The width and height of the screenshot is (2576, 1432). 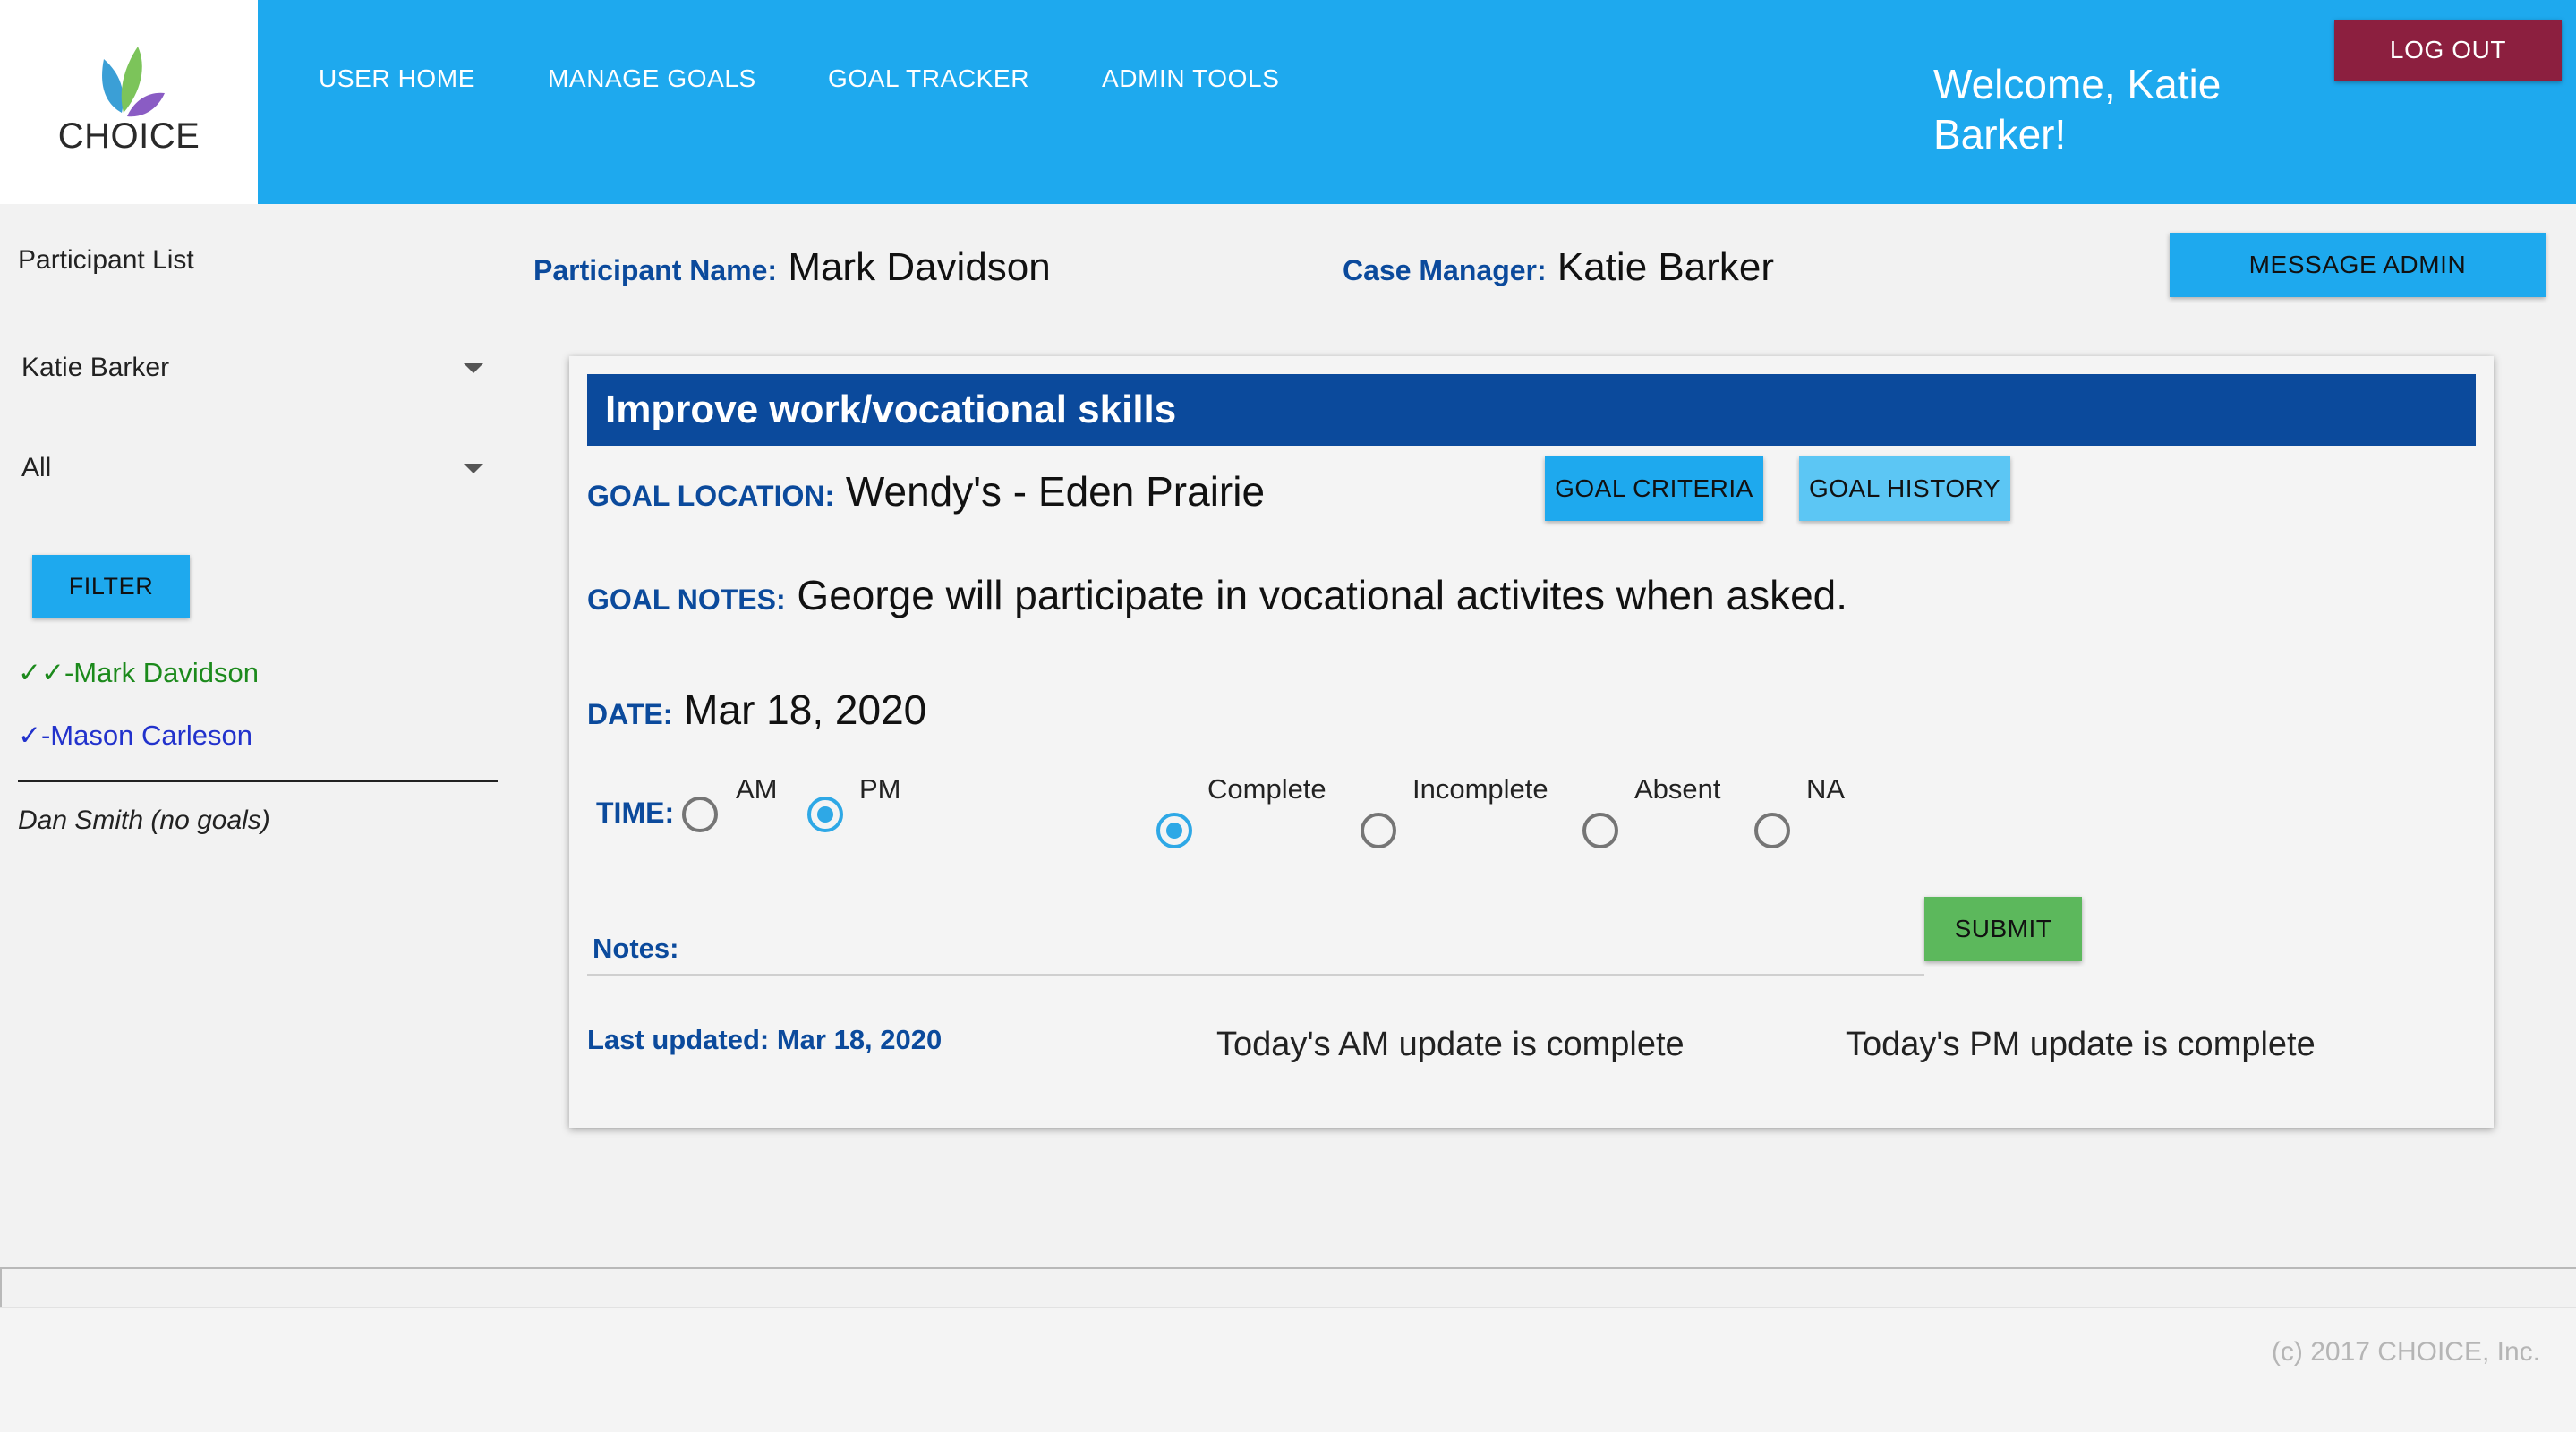 I want to click on goal-date-label: DATE:, so click(x=630, y=714).